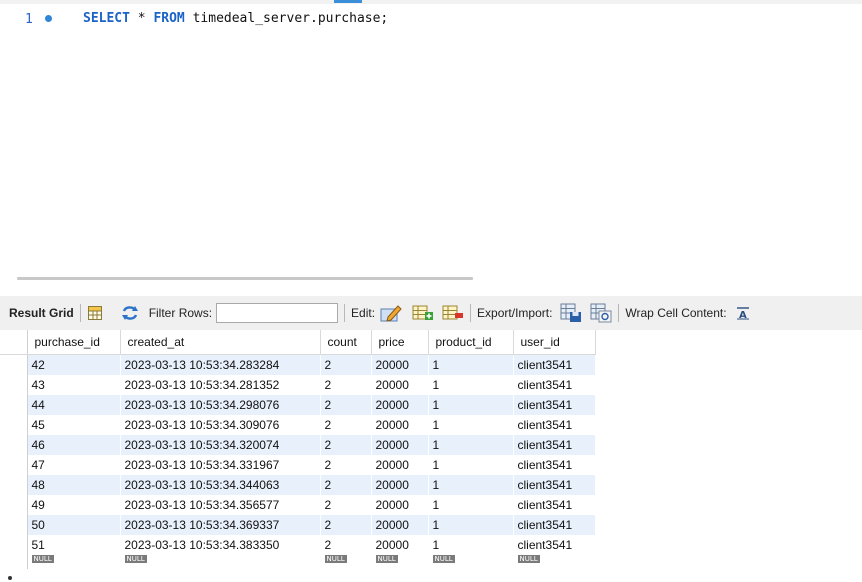 This screenshot has height=582, width=862. What do you see at coordinates (391, 313) in the screenshot?
I see `edit-pencil-icon` at bounding box center [391, 313].